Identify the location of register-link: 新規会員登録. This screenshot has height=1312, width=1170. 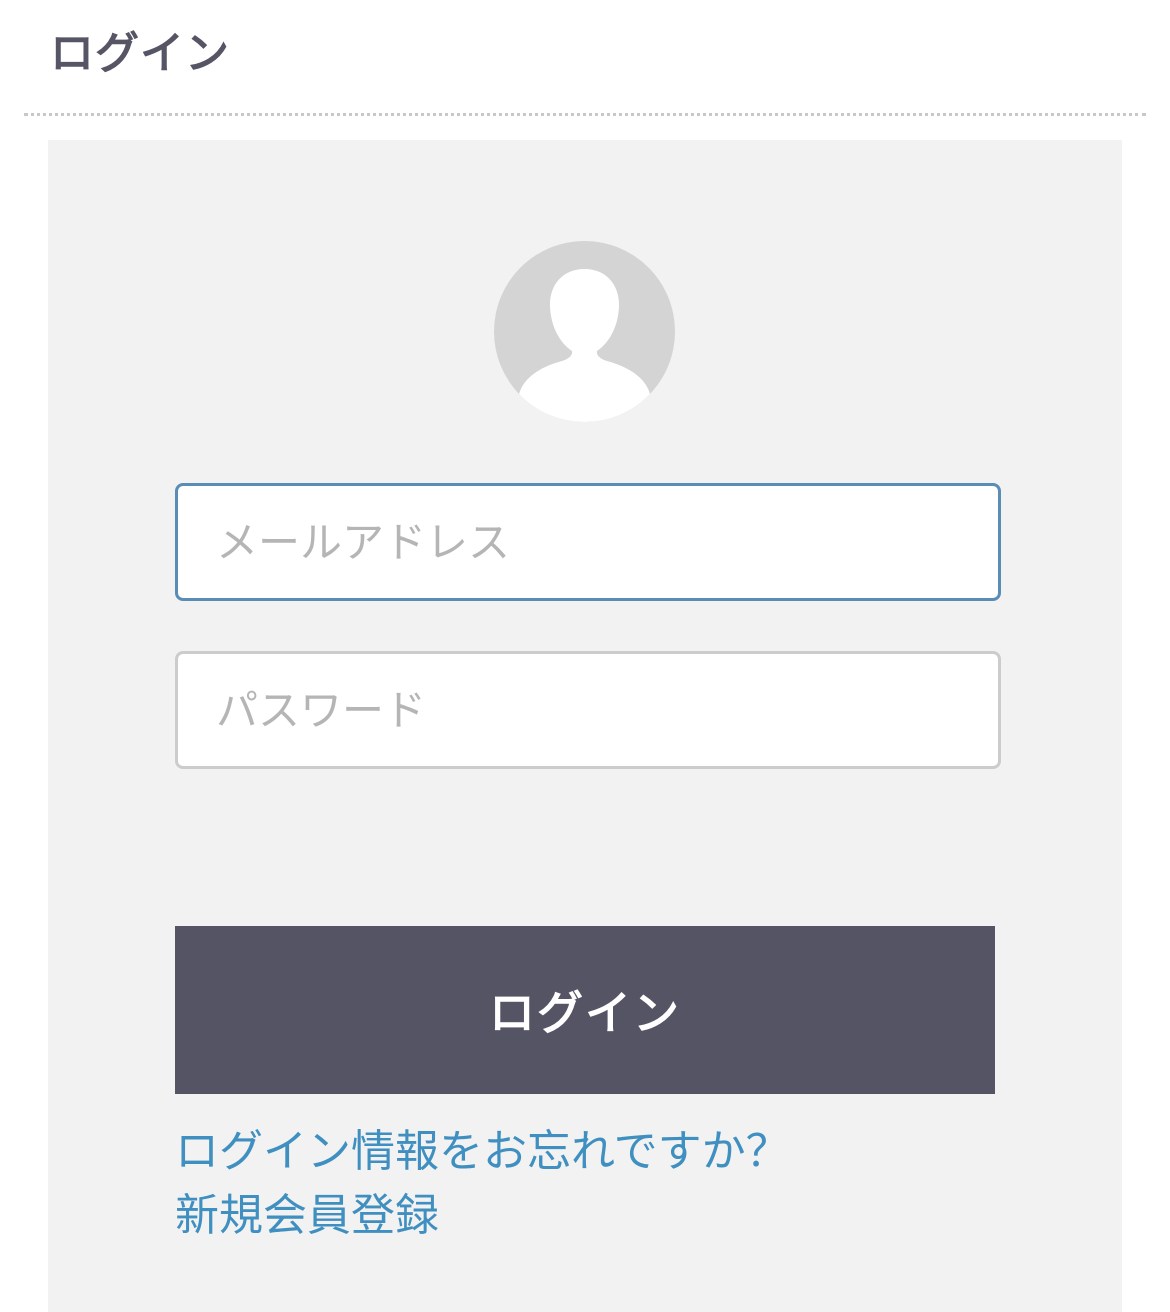
(307, 1216).